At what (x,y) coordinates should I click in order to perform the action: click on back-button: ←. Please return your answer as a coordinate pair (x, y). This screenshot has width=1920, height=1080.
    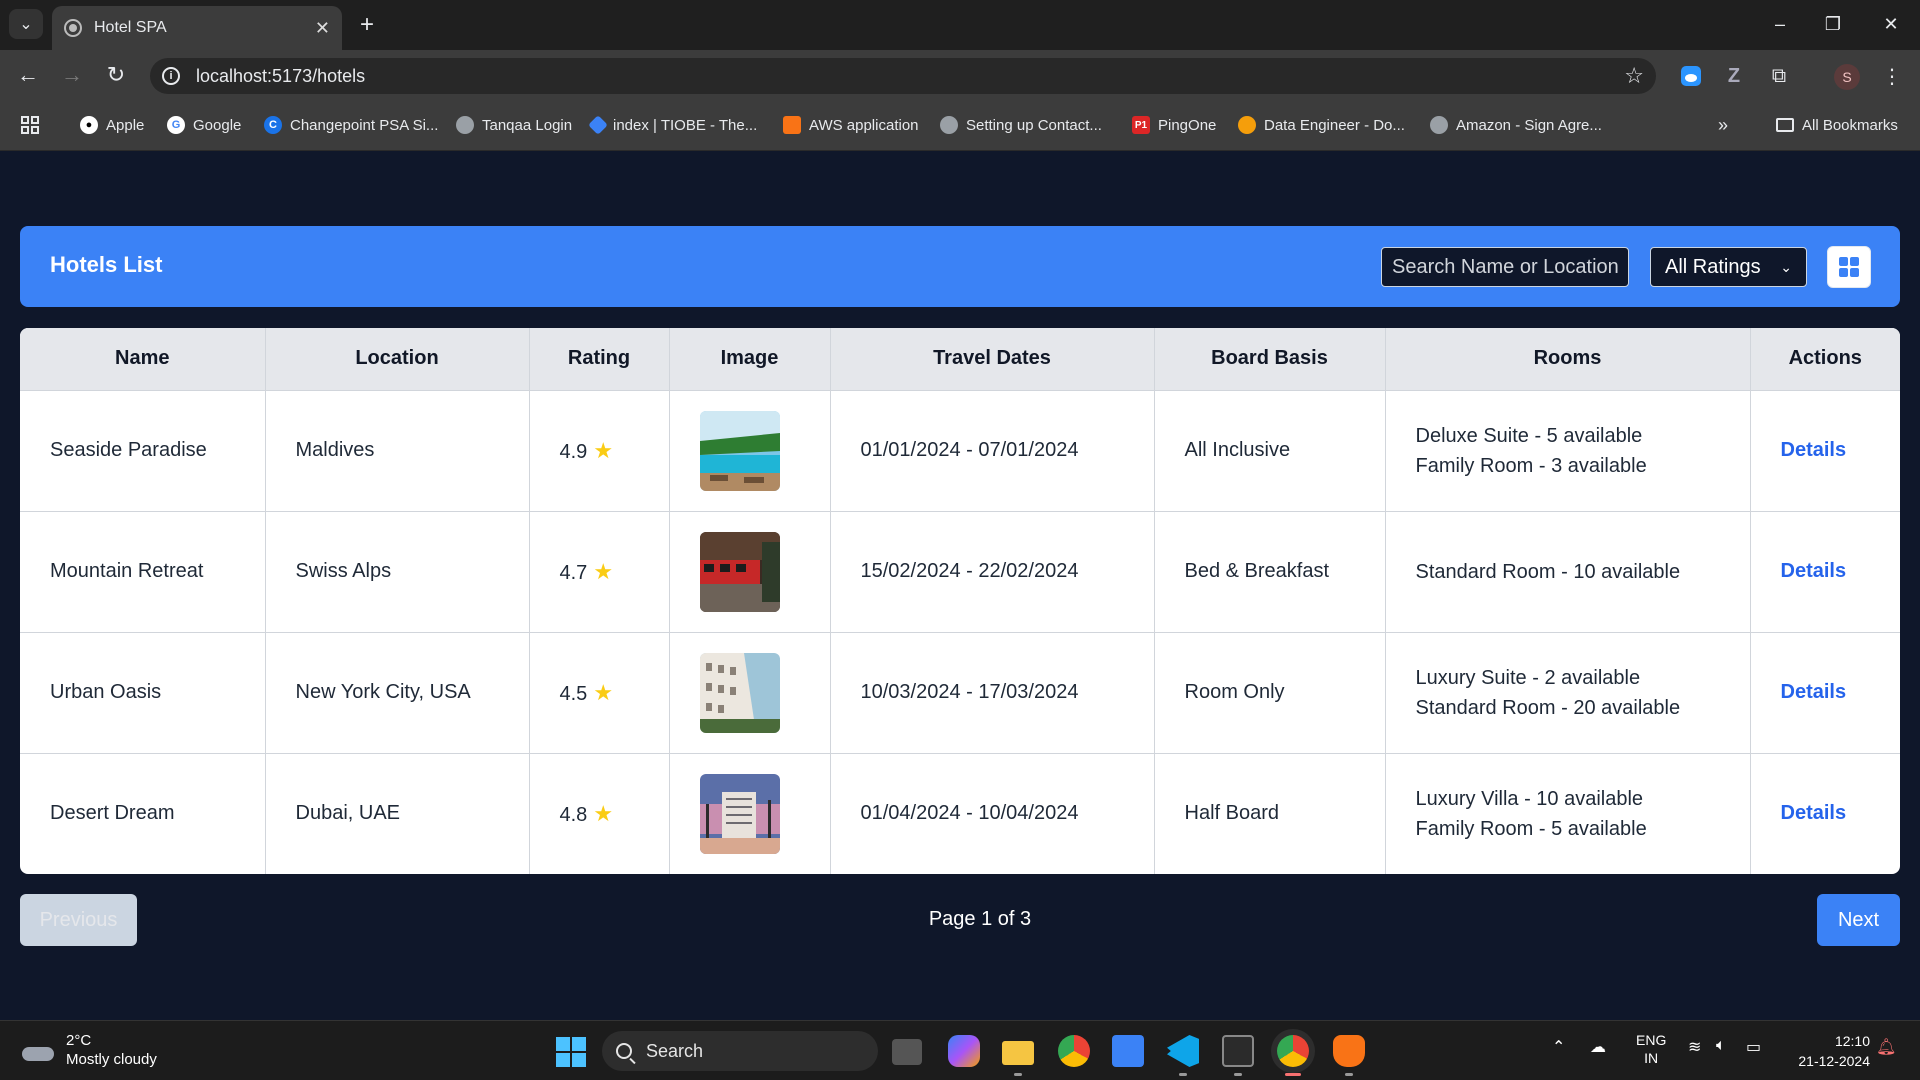
    Looking at the image, I should click on (28, 75).